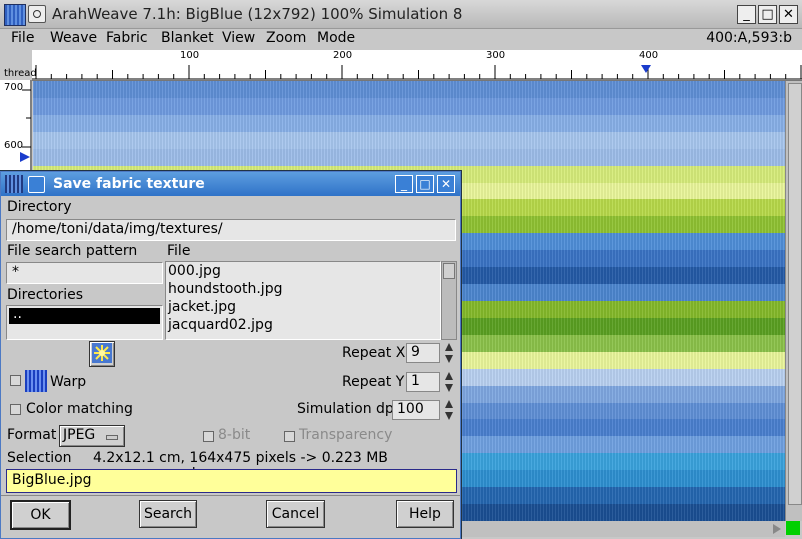 This screenshot has height=539, width=802. I want to click on maximize-button: □, so click(767, 14).